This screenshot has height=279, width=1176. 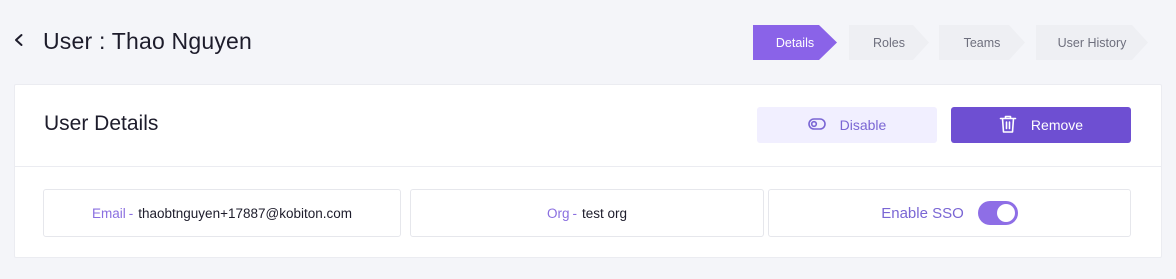 What do you see at coordinates (101, 123) in the screenshot?
I see `card-title: User Details` at bounding box center [101, 123].